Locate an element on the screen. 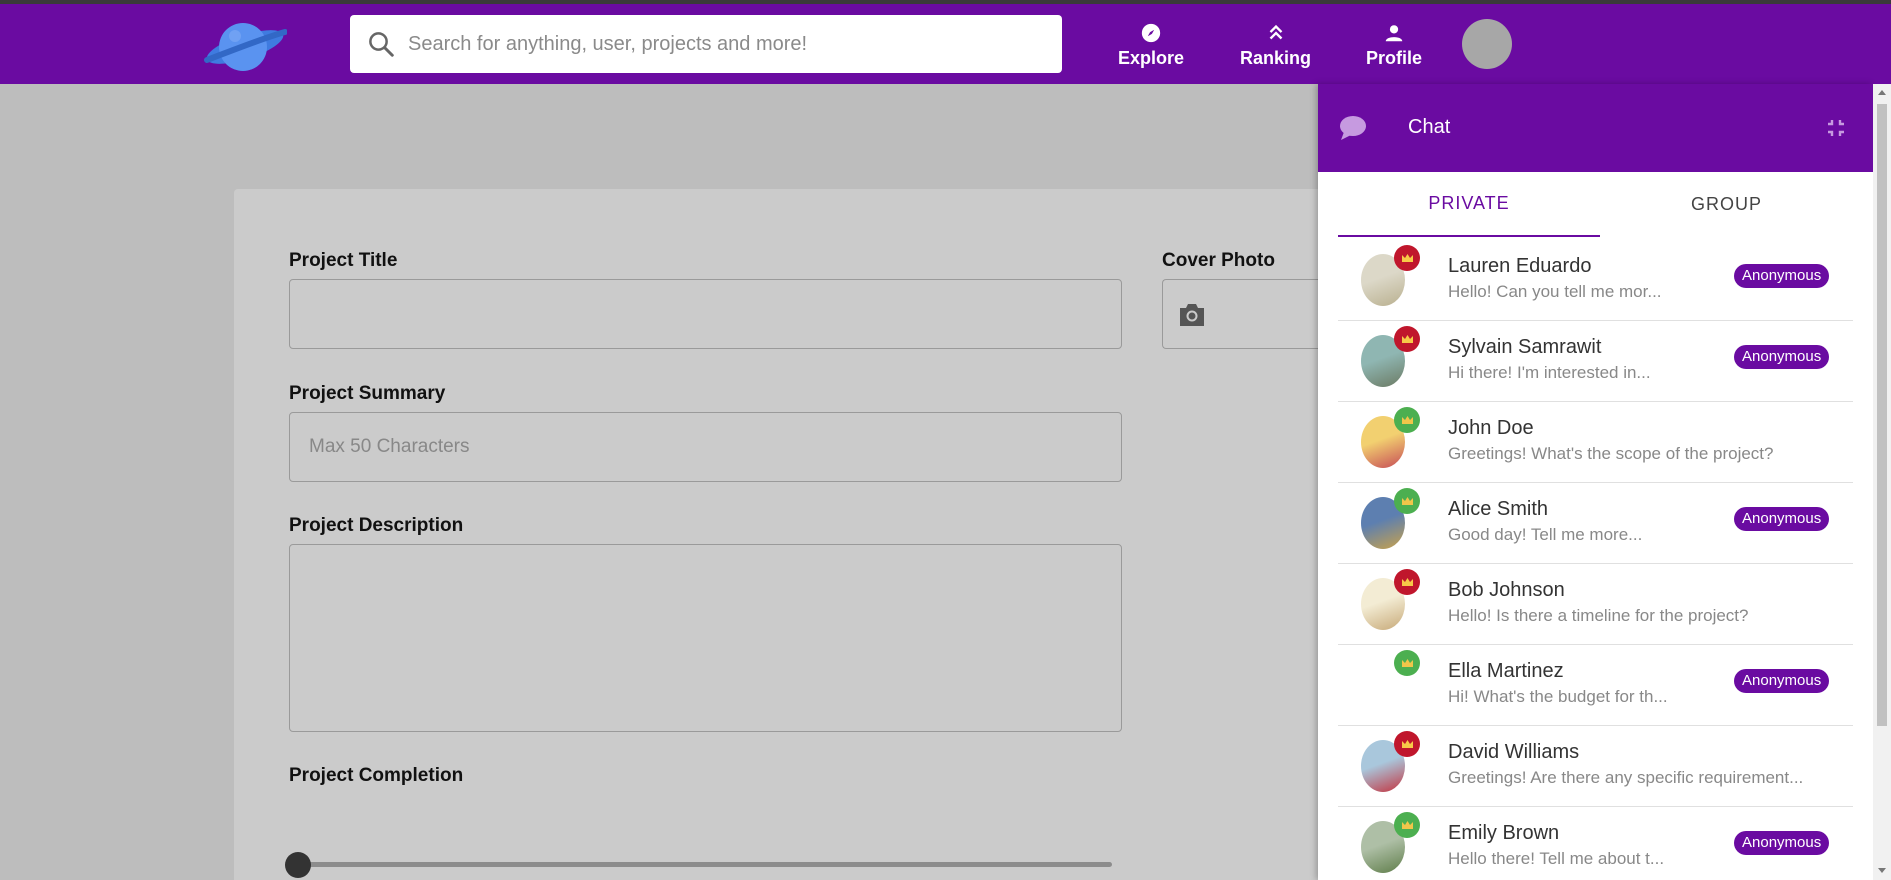 Image resolution: width=1891 pixels, height=880 pixels. cover-photo-label: Cover Photo is located at coordinates (1218, 260).